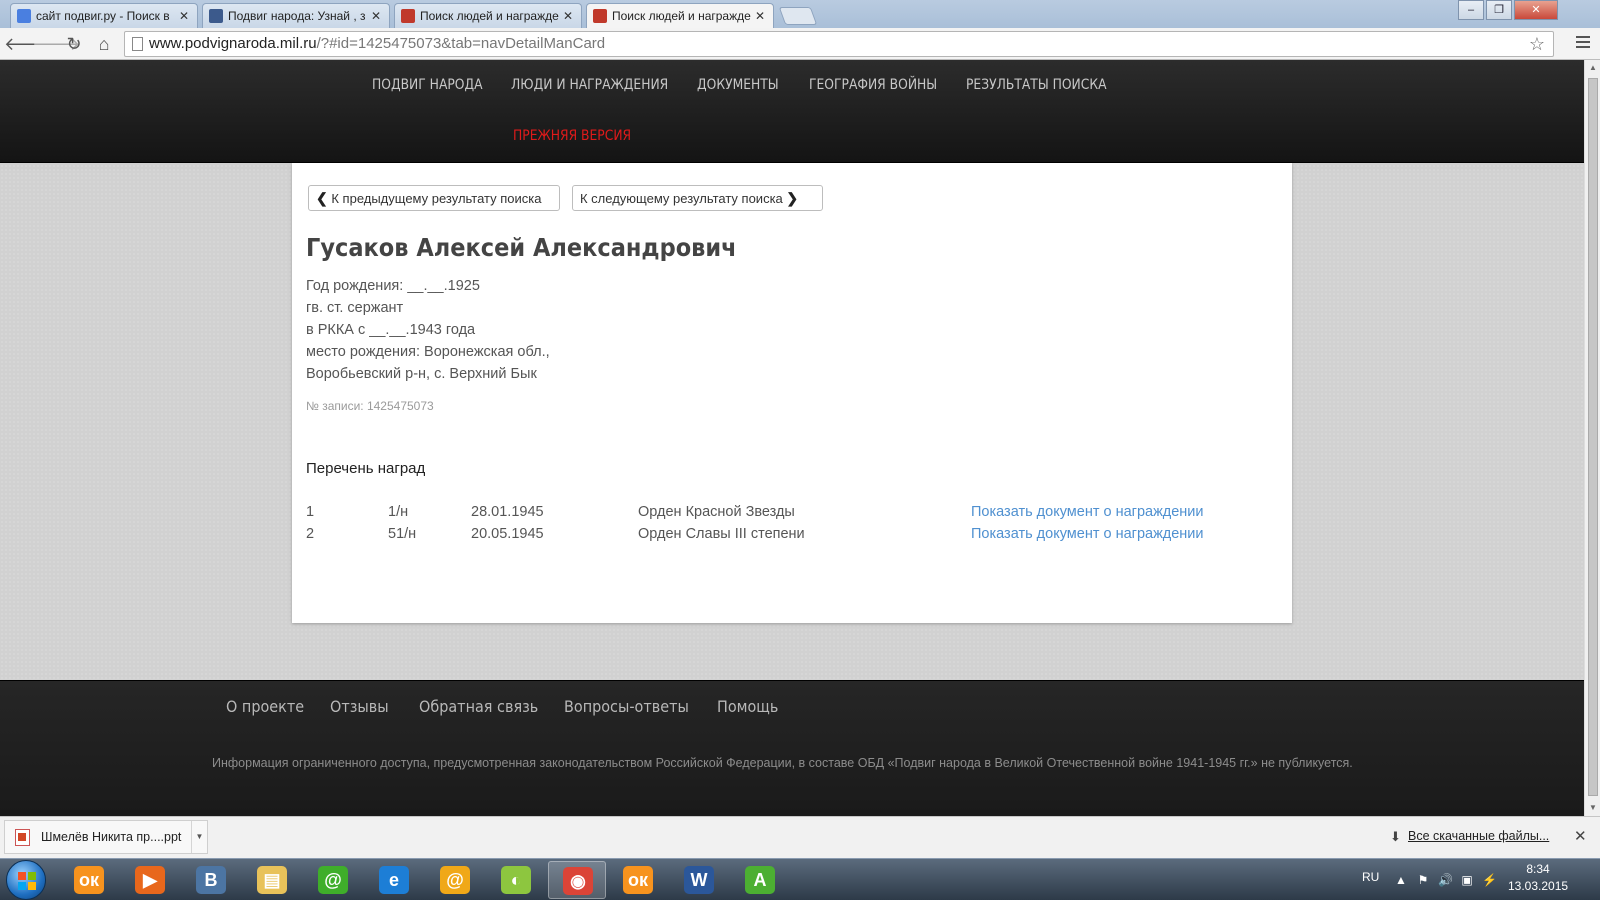 The height and width of the screenshot is (900, 1600). Describe the element at coordinates (355, 308) in the screenshot. I see `military-rank: гв. ст. сержант` at that location.